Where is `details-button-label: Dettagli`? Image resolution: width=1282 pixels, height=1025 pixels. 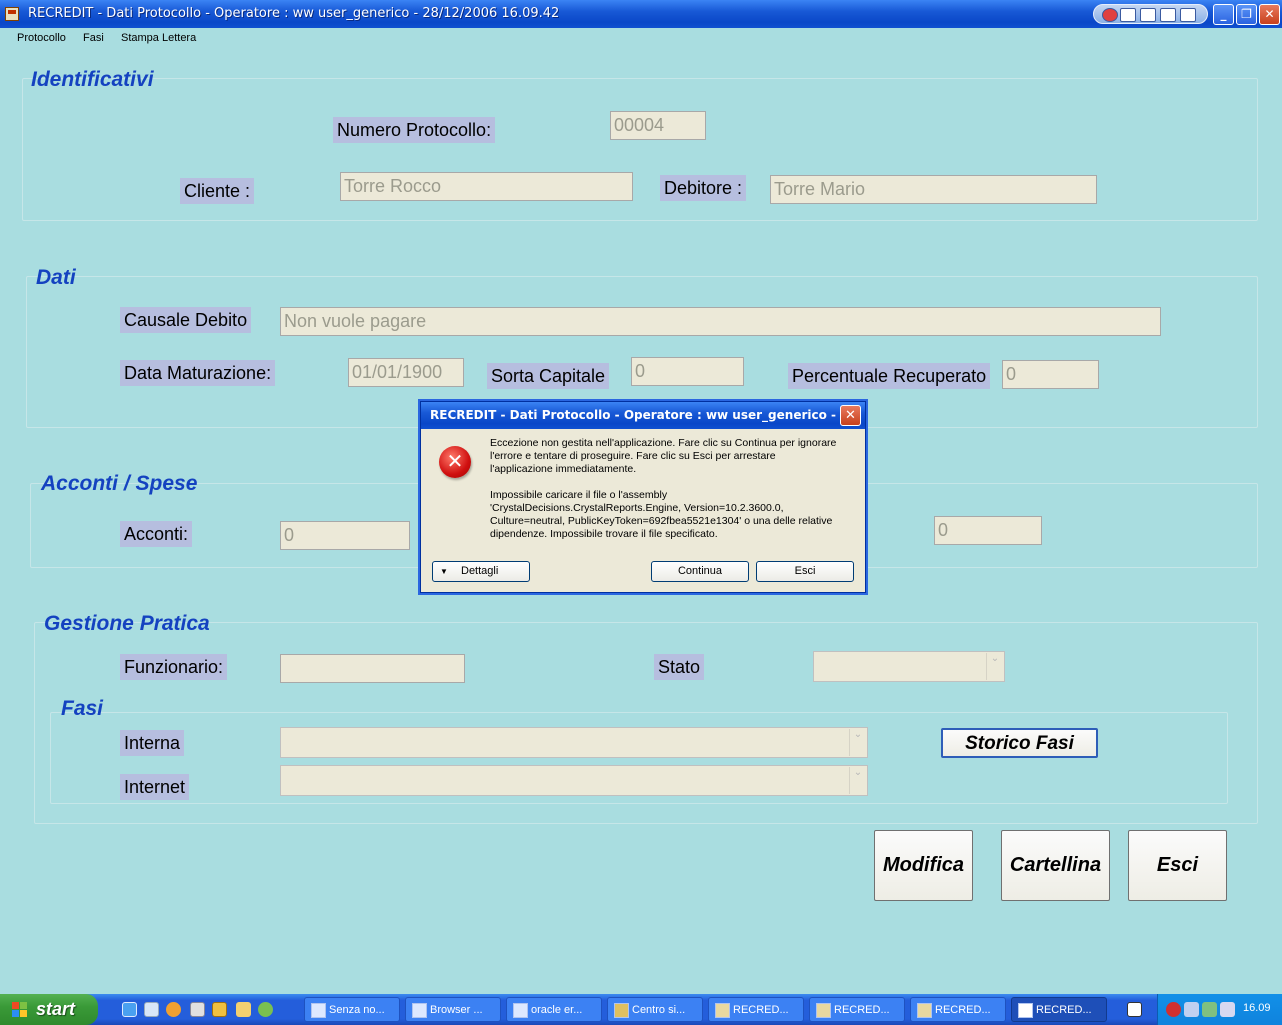 details-button-label: Dettagli is located at coordinates (480, 571).